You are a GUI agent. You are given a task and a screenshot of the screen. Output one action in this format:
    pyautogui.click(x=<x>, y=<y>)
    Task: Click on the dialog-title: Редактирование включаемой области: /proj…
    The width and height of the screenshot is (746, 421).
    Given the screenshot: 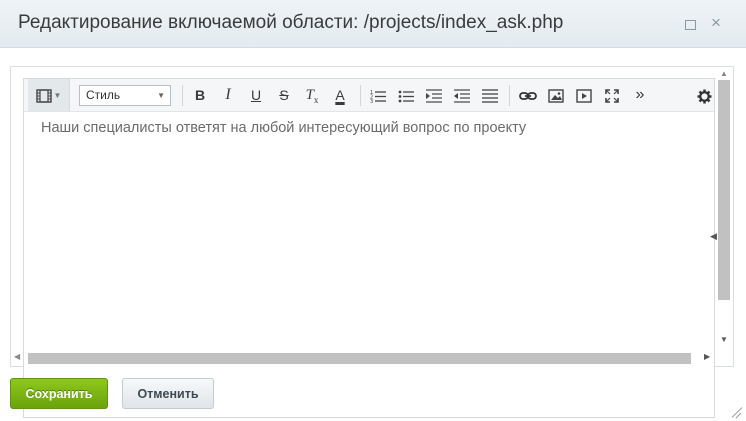 What is the action you would take?
    pyautogui.click(x=291, y=22)
    